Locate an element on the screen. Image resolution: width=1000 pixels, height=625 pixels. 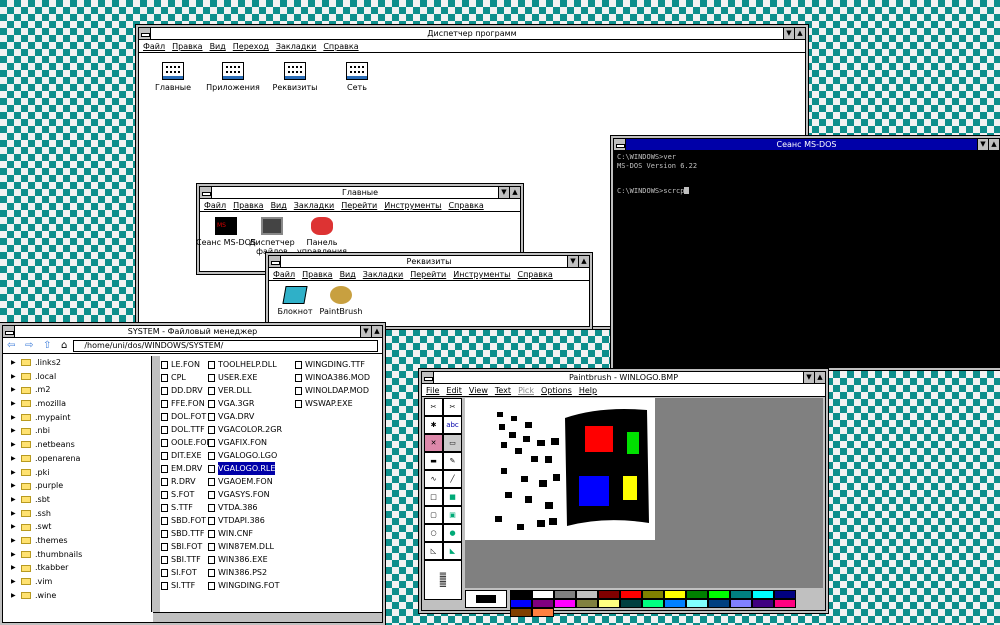
scissors-tool-icon: ✂ is located at coordinates (433, 407).